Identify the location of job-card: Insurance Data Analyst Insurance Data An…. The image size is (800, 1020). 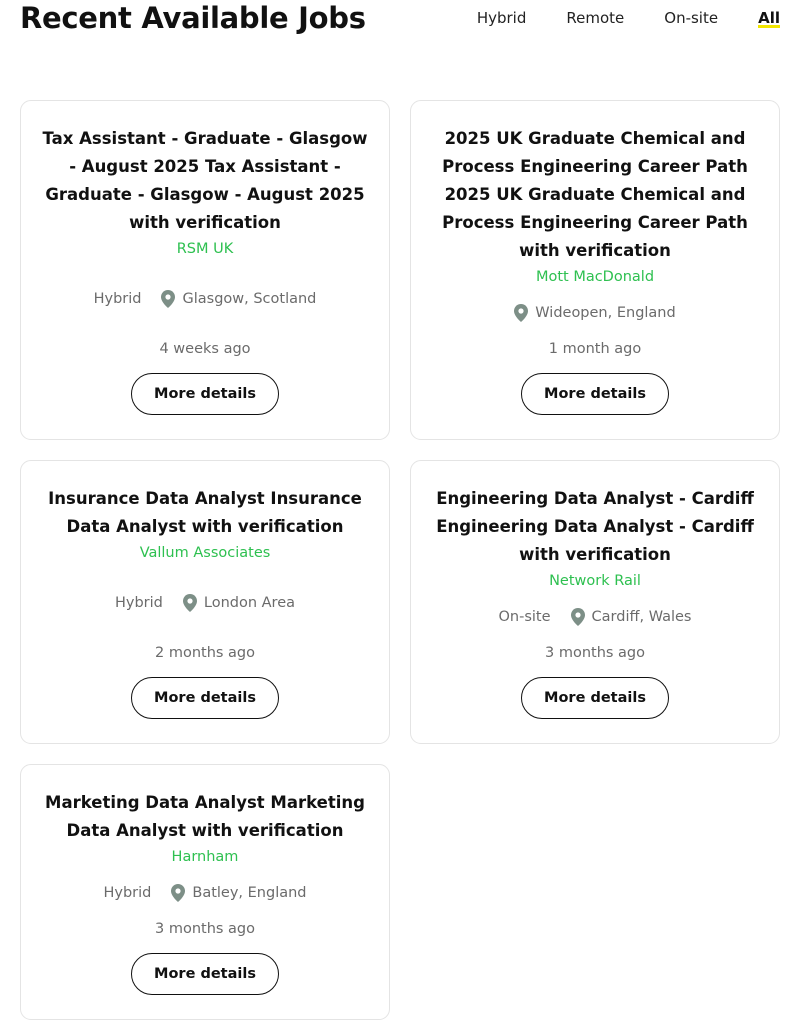
(205, 602).